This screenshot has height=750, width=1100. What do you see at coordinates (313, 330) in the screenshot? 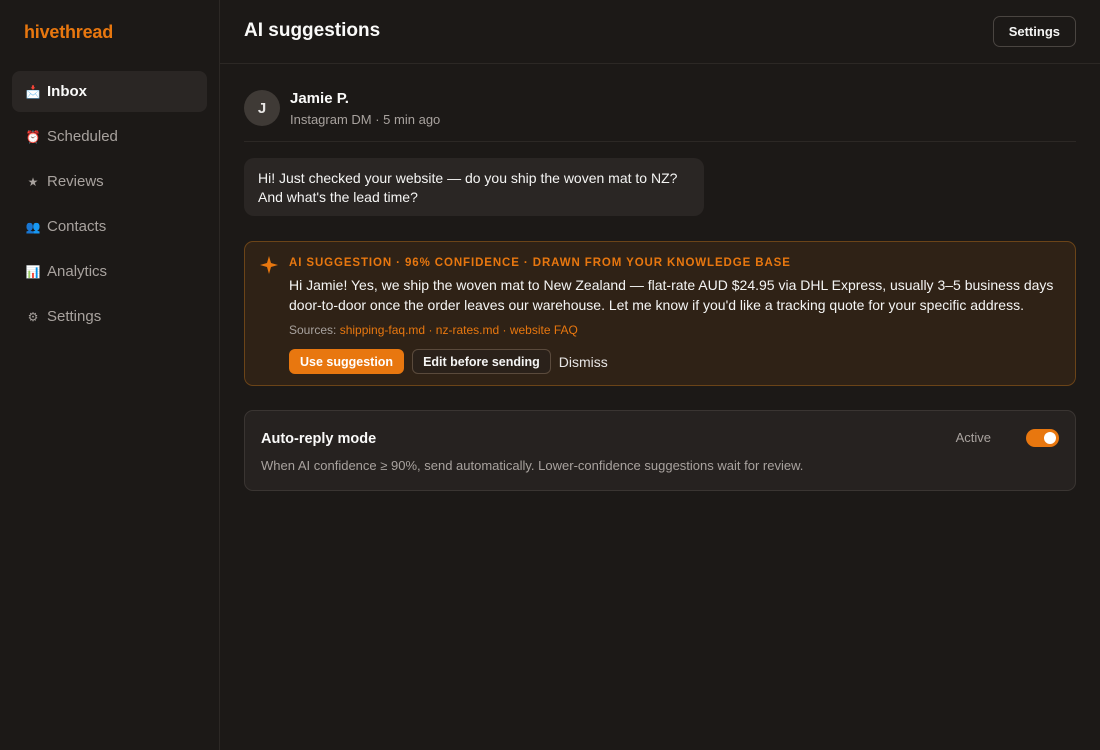
I see `sources-prefix: Sources:` at bounding box center [313, 330].